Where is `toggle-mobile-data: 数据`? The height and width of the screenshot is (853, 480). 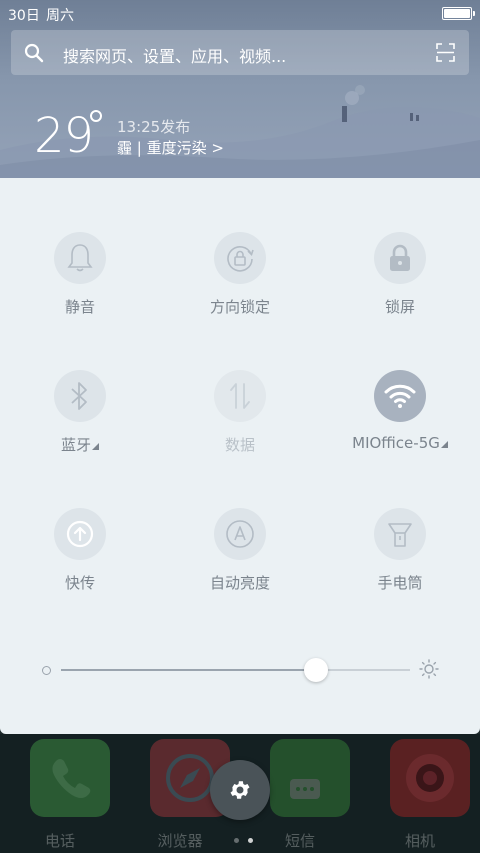 toggle-mobile-data: 数据 is located at coordinates (240, 385).